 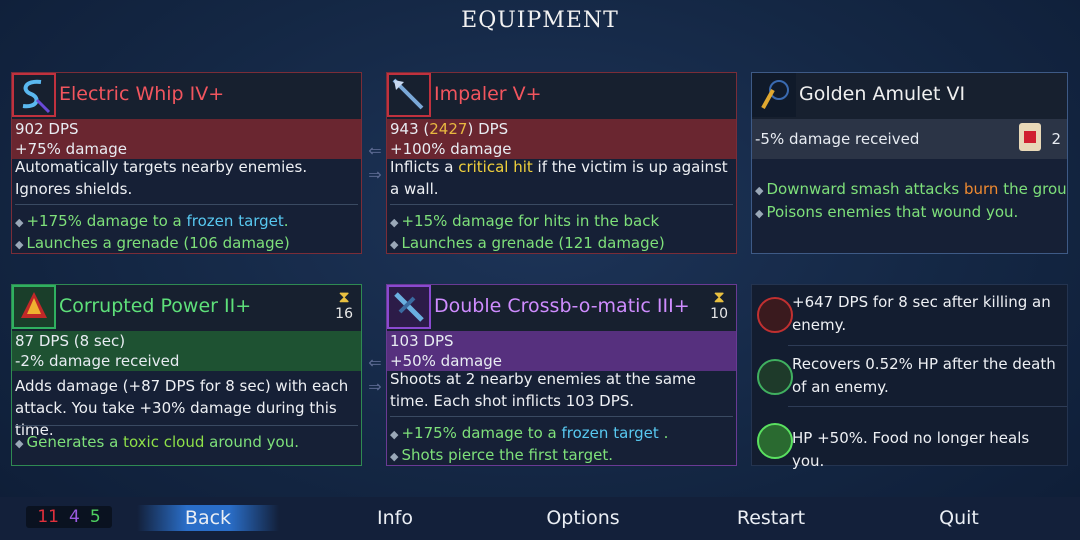 I want to click on card-header: Corrupted Power II+ ⧗ 16, so click(x=186, y=308).